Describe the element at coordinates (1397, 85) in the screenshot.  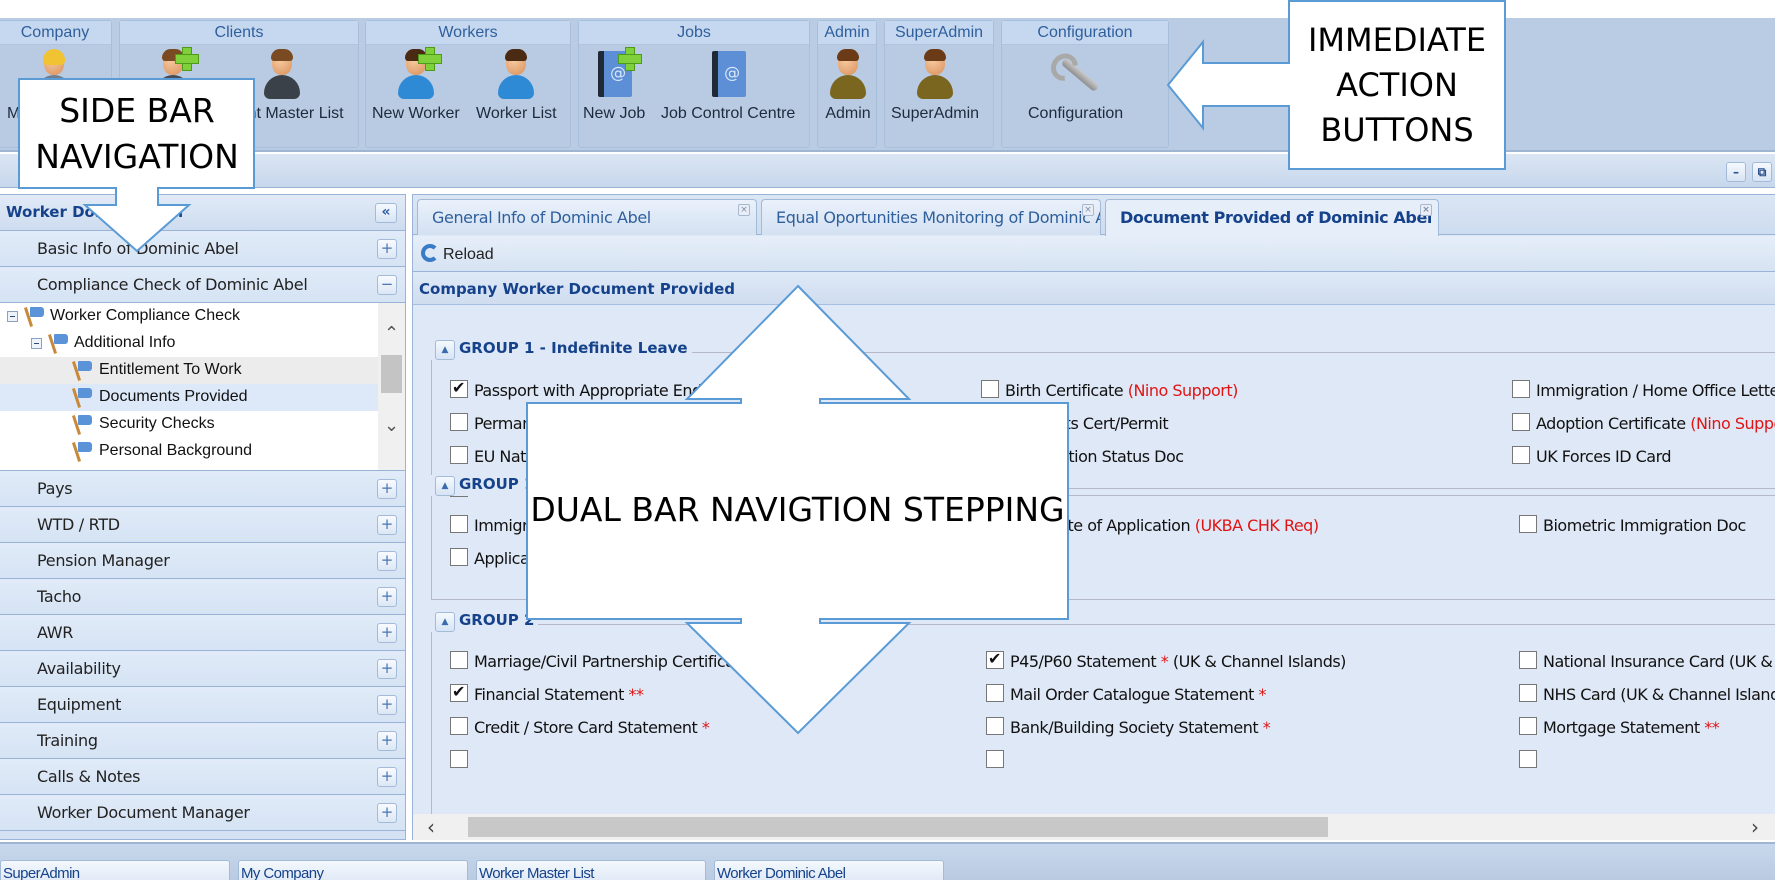
I see `action-callout-text: IMMEDIATE ACTION BUTTONS` at that location.